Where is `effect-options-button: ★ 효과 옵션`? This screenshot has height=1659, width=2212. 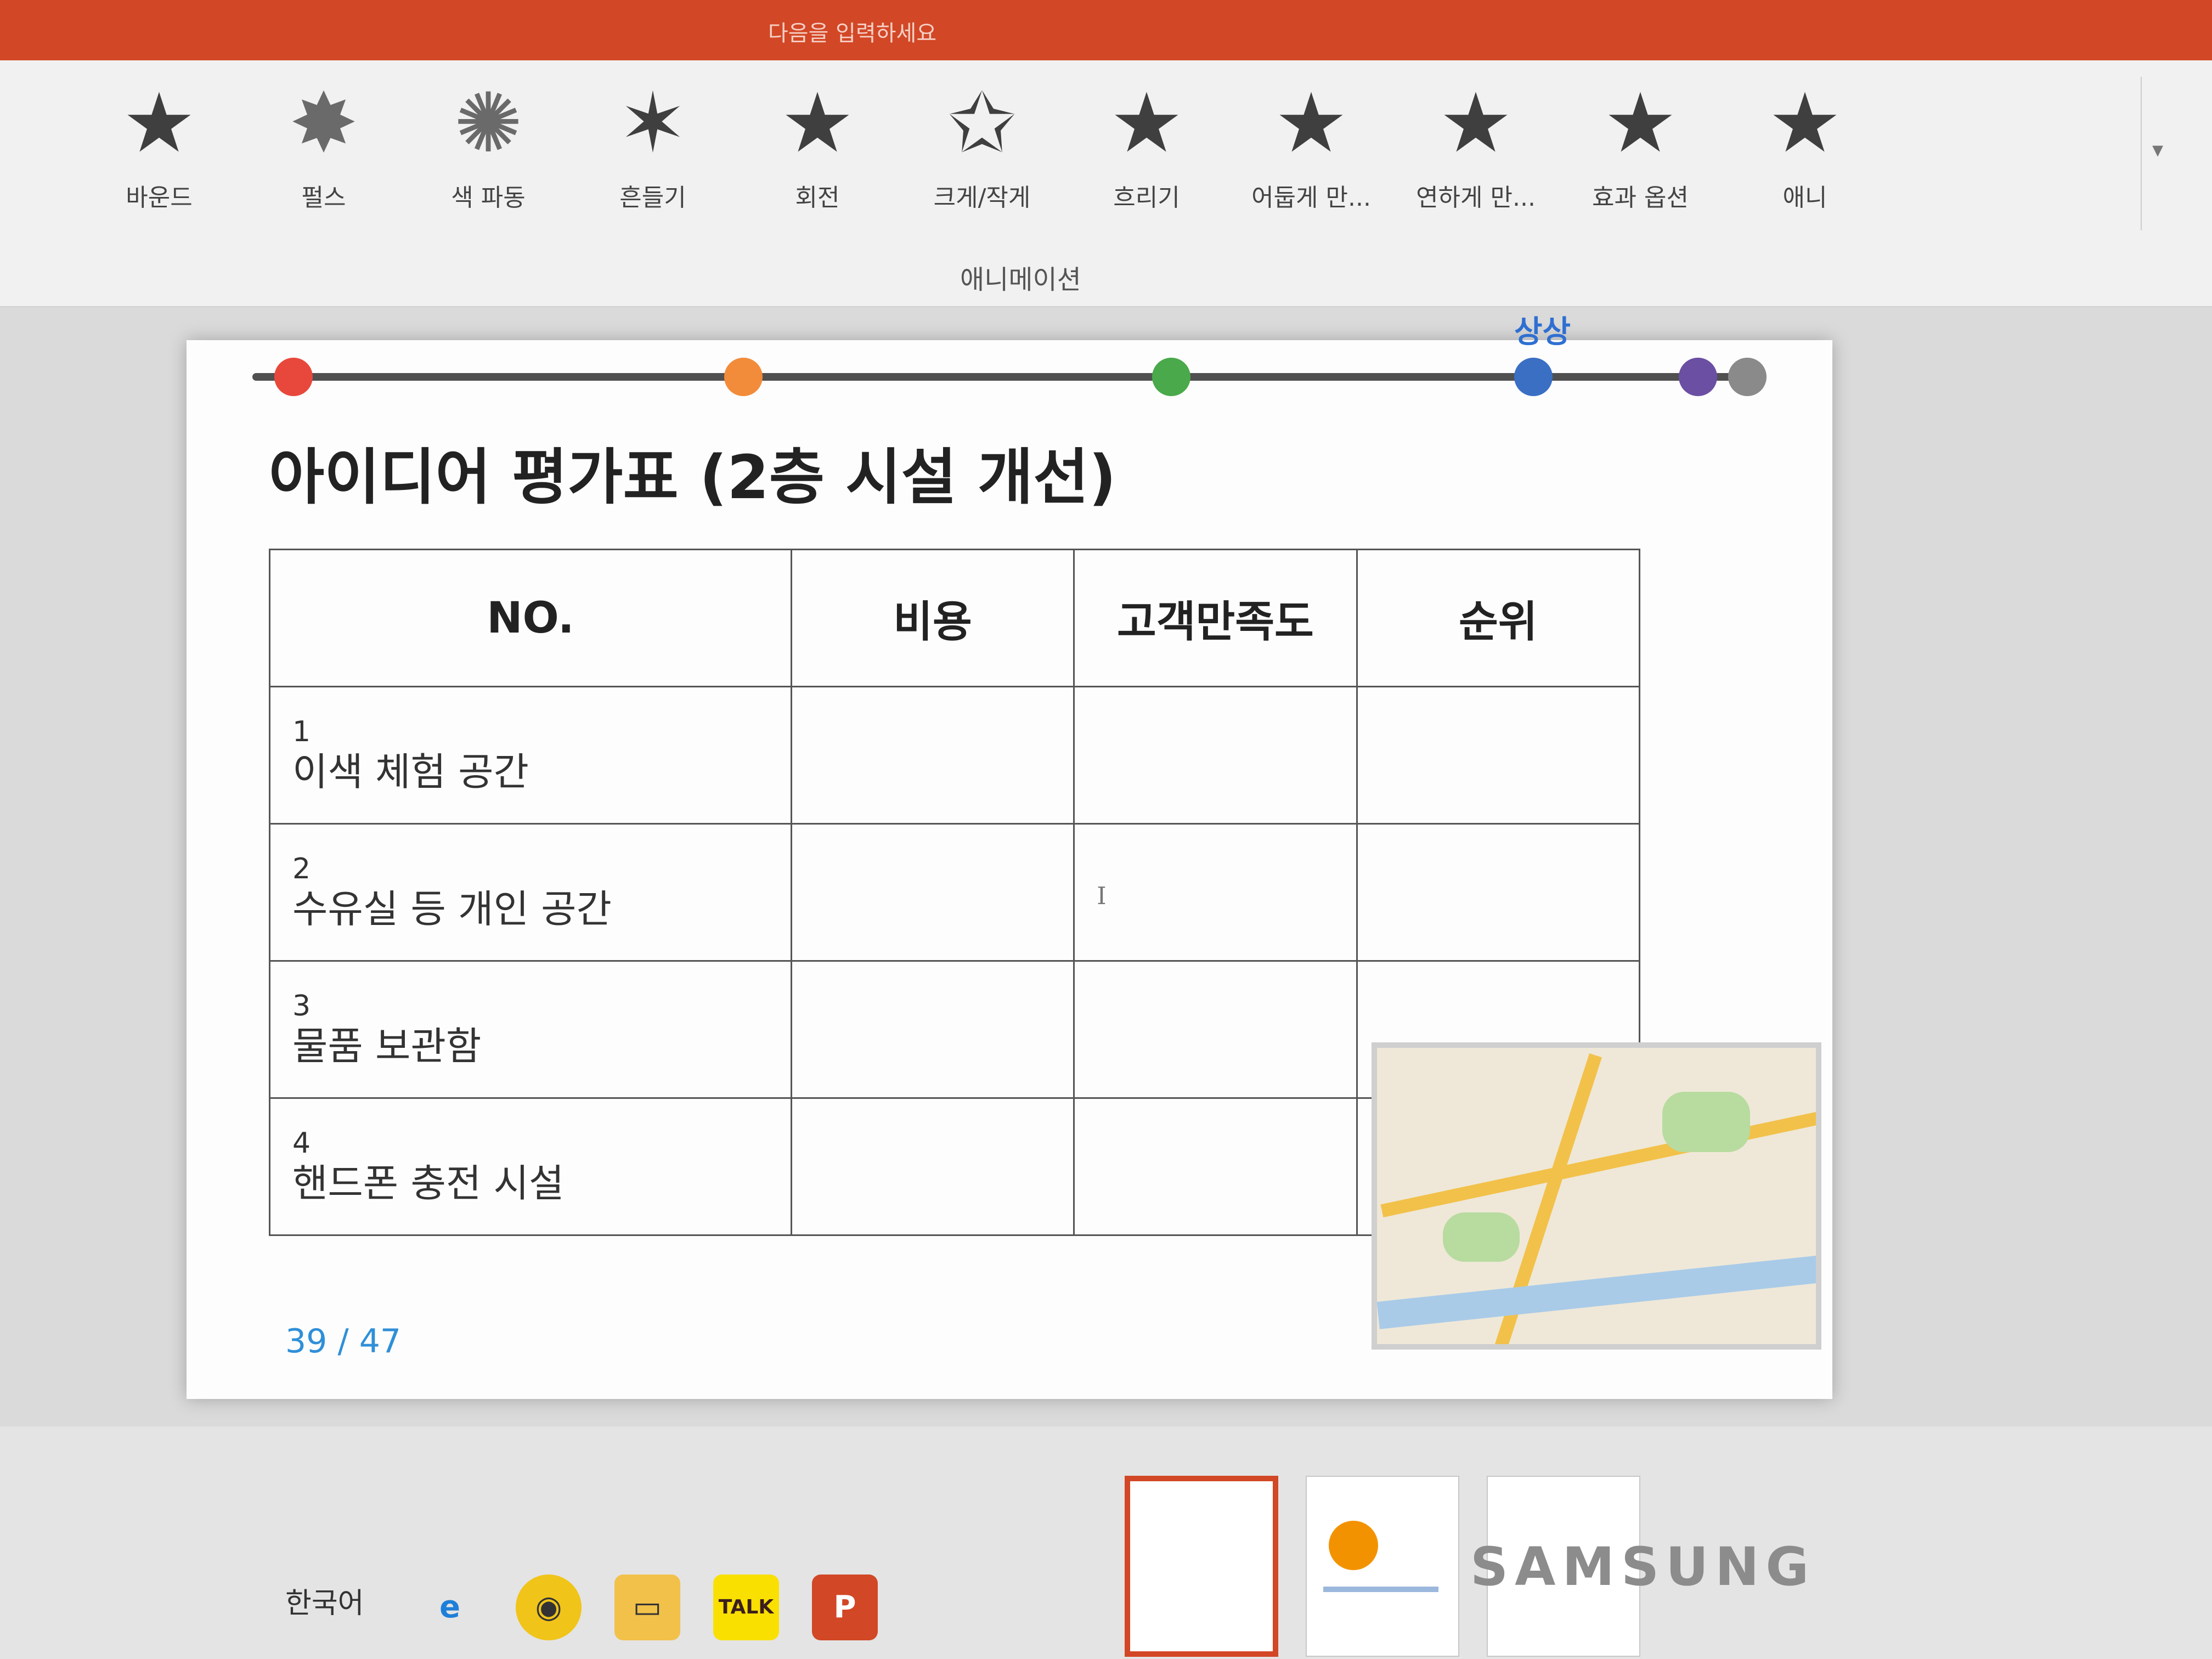
effect-options-button: ★ 효과 옵션 is located at coordinates (1641, 156).